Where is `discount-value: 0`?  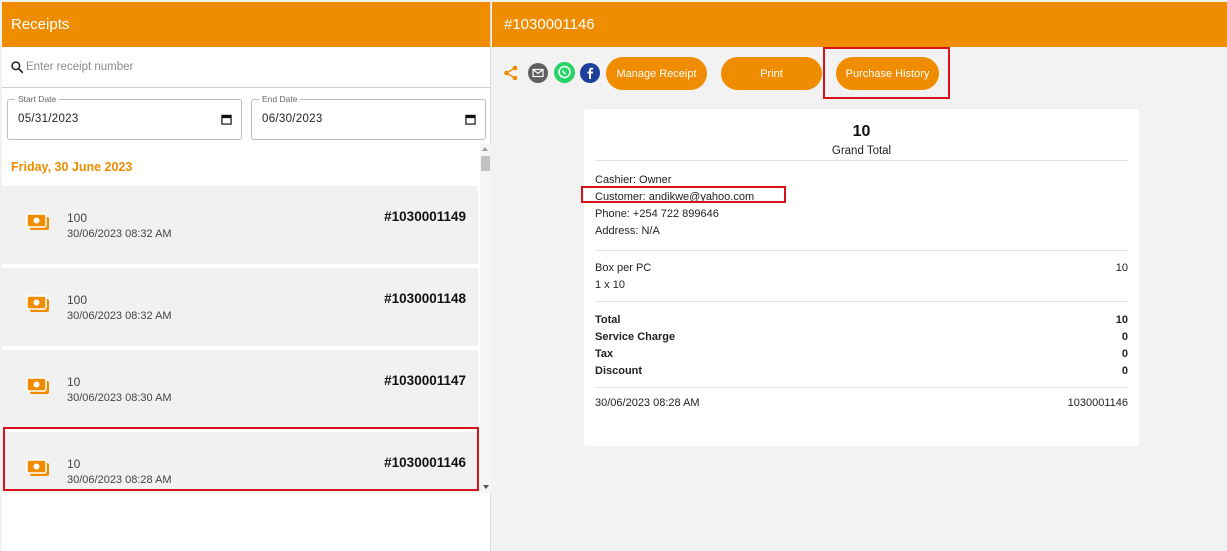 discount-value: 0 is located at coordinates (1124, 371).